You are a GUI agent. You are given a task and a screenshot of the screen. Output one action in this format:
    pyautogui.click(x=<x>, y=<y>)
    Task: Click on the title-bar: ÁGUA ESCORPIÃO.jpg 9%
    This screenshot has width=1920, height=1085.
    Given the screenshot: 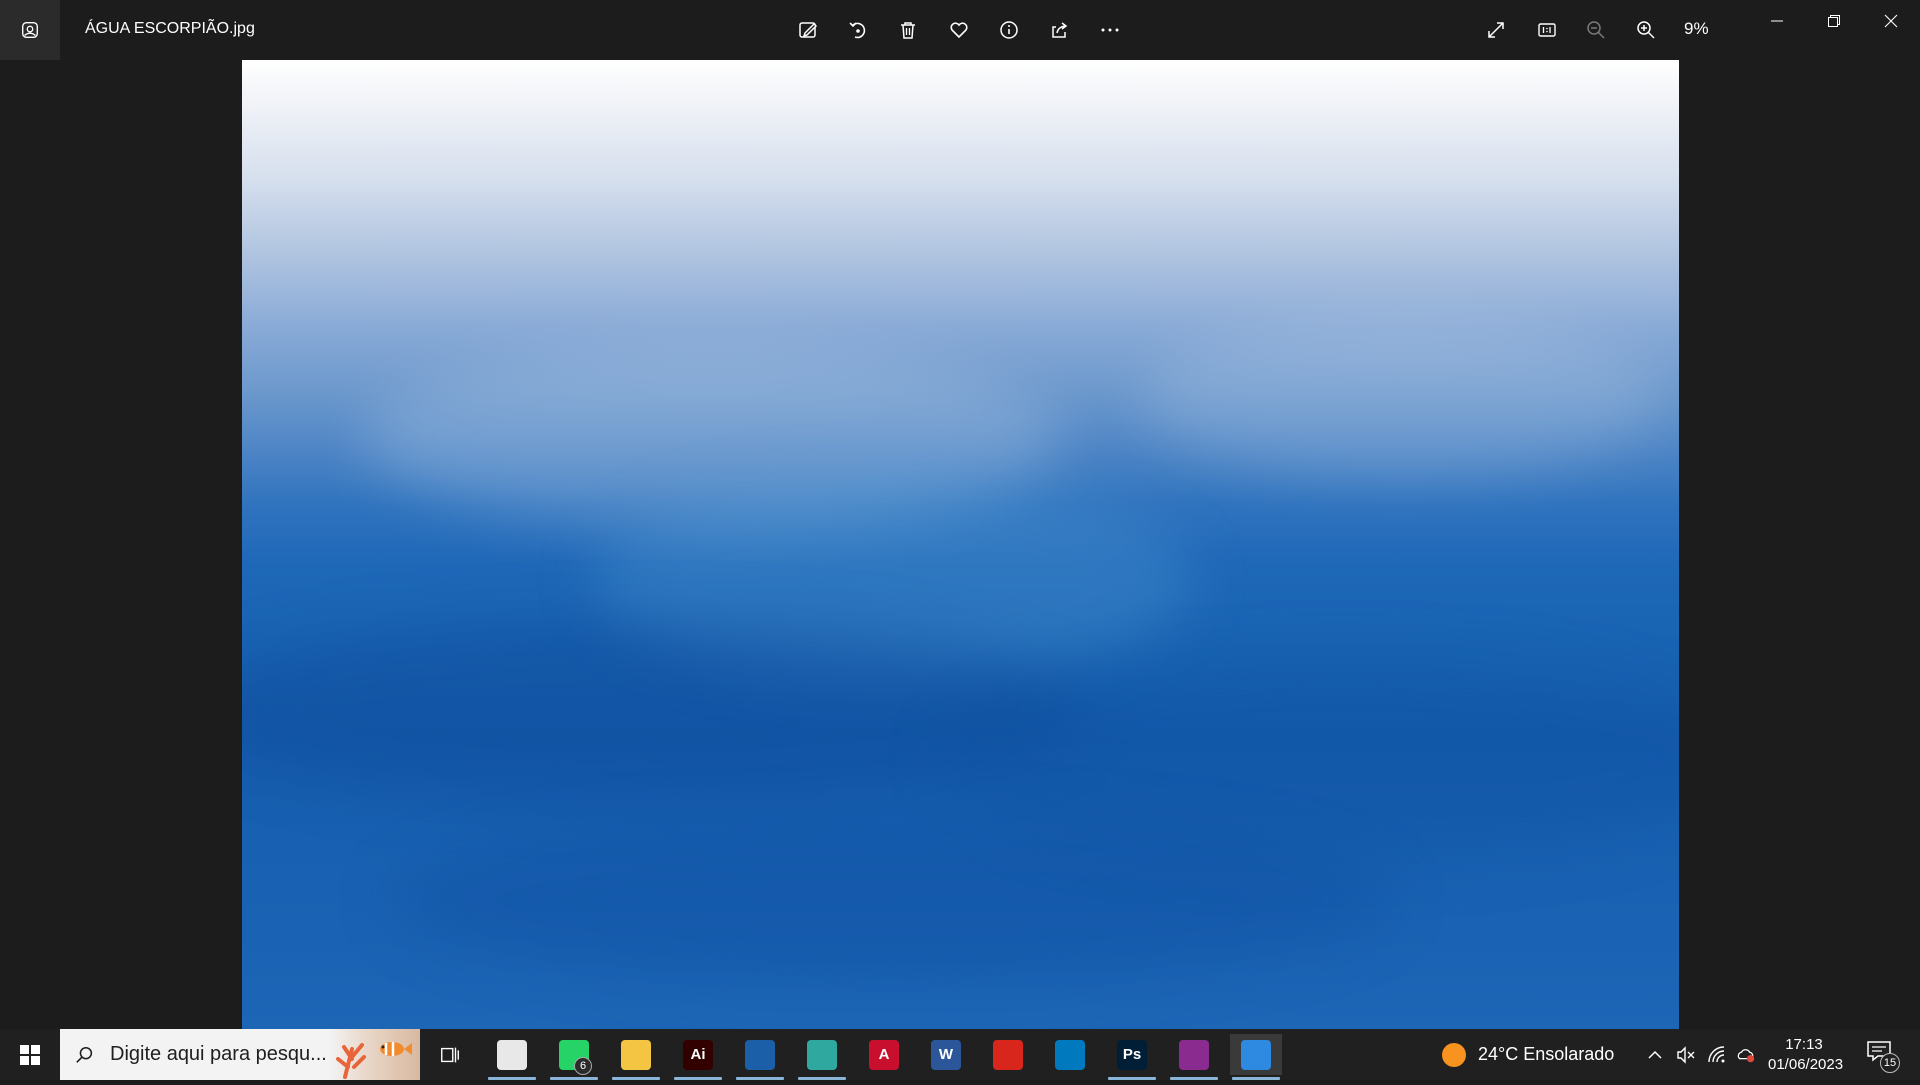 What is the action you would take?
    pyautogui.click(x=960, y=30)
    